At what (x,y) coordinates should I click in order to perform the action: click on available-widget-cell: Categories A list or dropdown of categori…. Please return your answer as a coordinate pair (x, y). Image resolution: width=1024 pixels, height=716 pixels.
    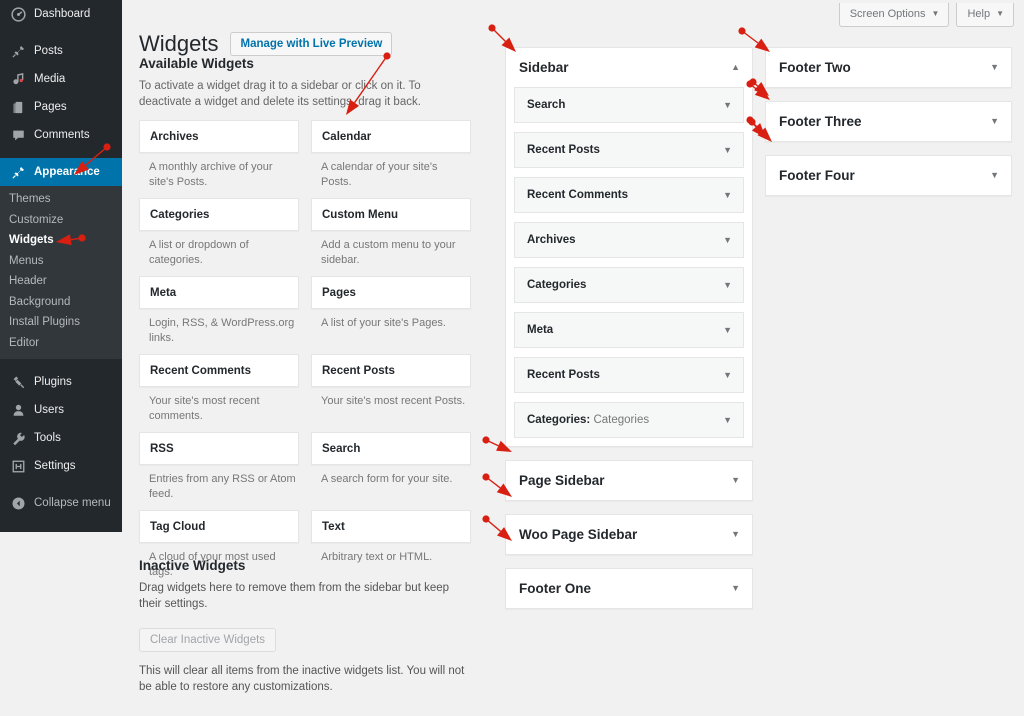
    Looking at the image, I should click on (219, 236).